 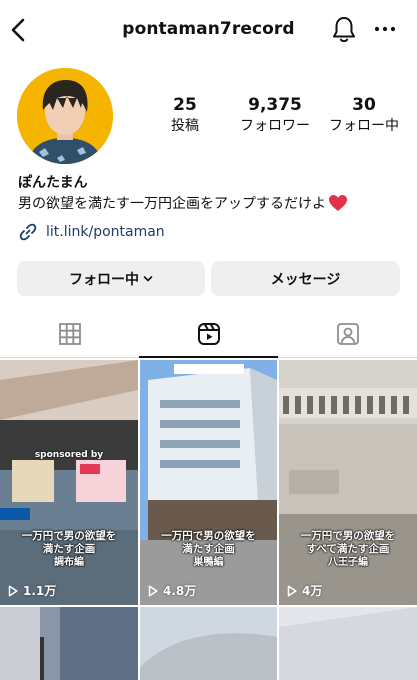 I want to click on chevron-down-icon, so click(x=148, y=278).